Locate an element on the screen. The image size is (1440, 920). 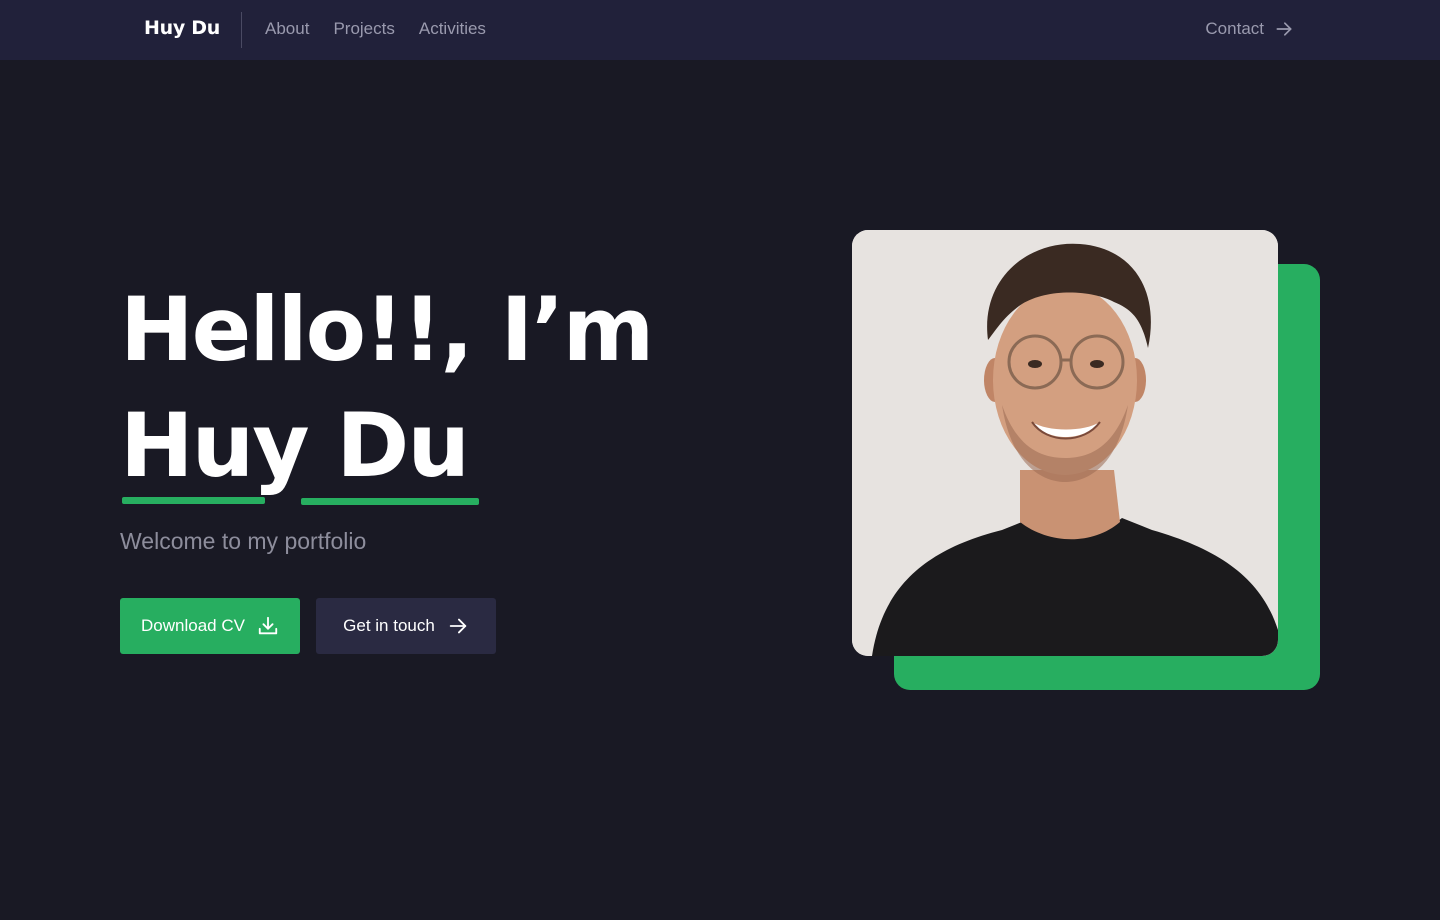
nav-link-activities: Activities is located at coordinates (452, 29).